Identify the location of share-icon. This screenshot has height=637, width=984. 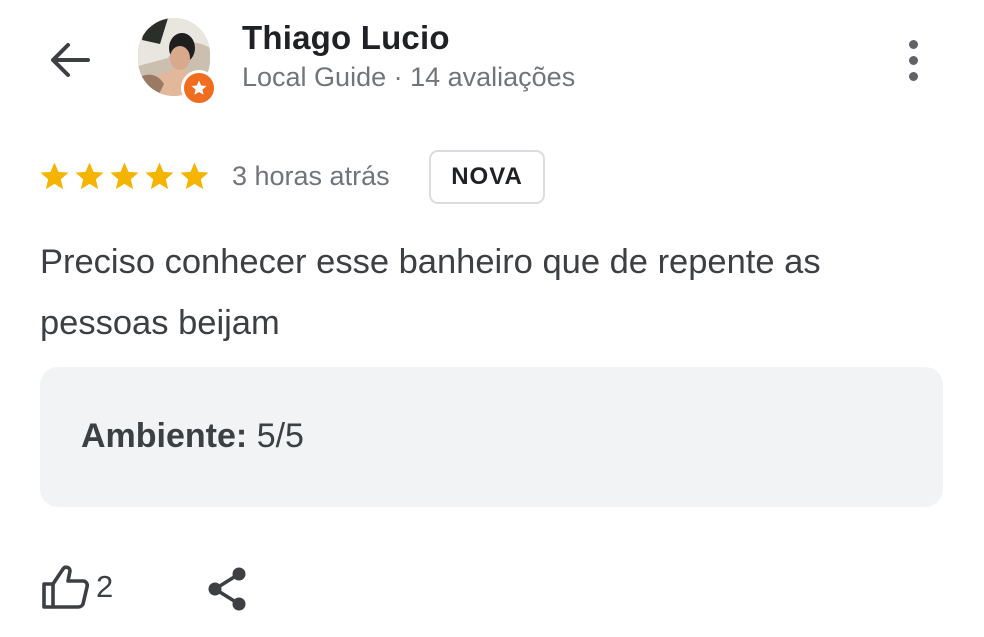
(227, 589).